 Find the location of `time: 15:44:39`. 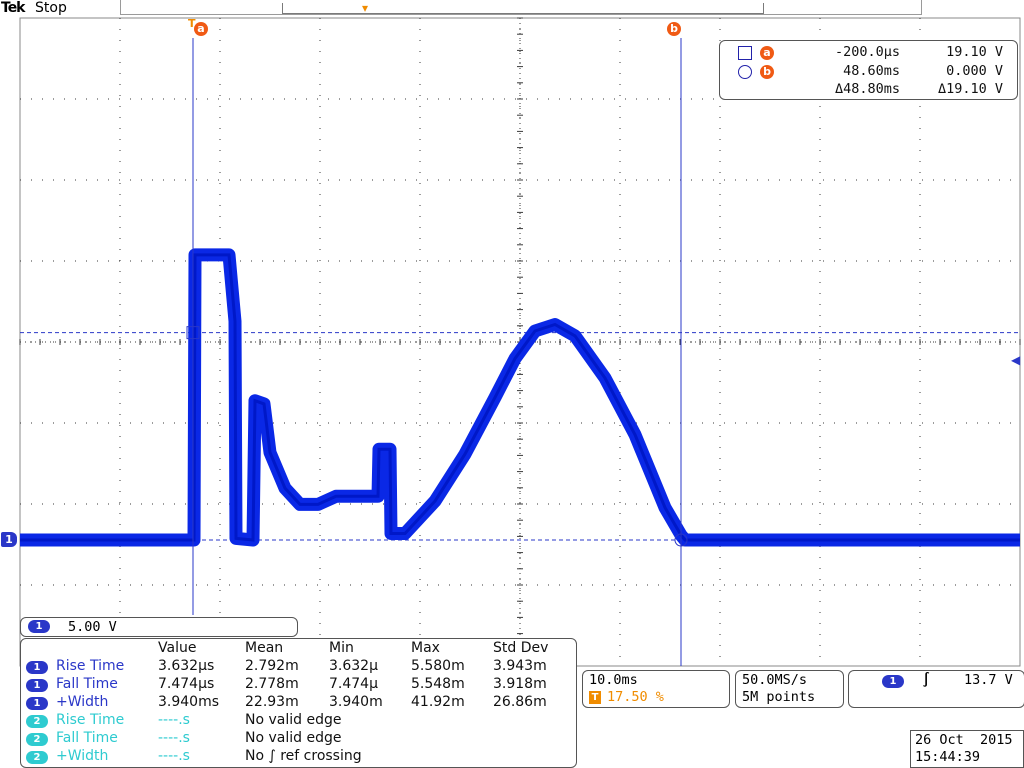

time: 15:44:39 is located at coordinates (948, 757).